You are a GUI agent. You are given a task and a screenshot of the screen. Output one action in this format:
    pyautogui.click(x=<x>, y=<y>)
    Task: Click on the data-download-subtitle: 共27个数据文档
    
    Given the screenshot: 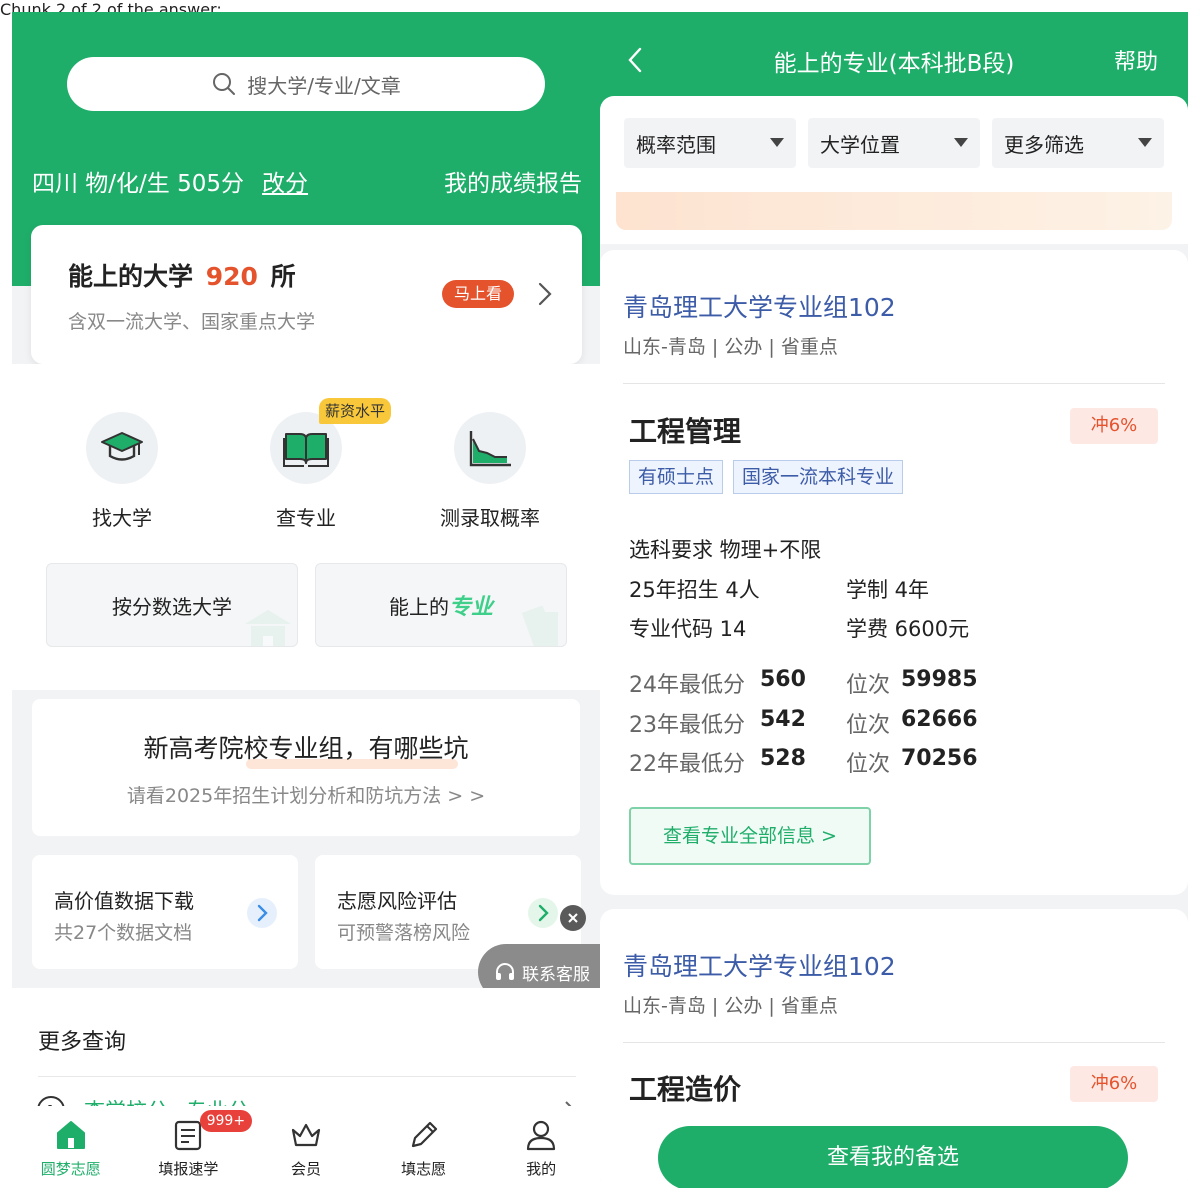 What is the action you would take?
    pyautogui.click(x=123, y=933)
    